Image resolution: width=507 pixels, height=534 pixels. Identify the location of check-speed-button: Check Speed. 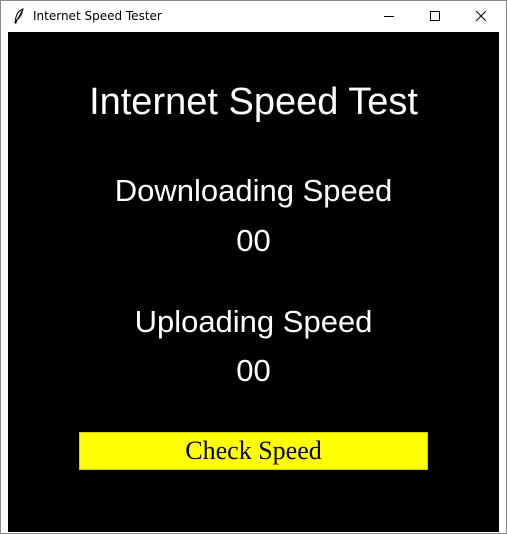
(253, 451).